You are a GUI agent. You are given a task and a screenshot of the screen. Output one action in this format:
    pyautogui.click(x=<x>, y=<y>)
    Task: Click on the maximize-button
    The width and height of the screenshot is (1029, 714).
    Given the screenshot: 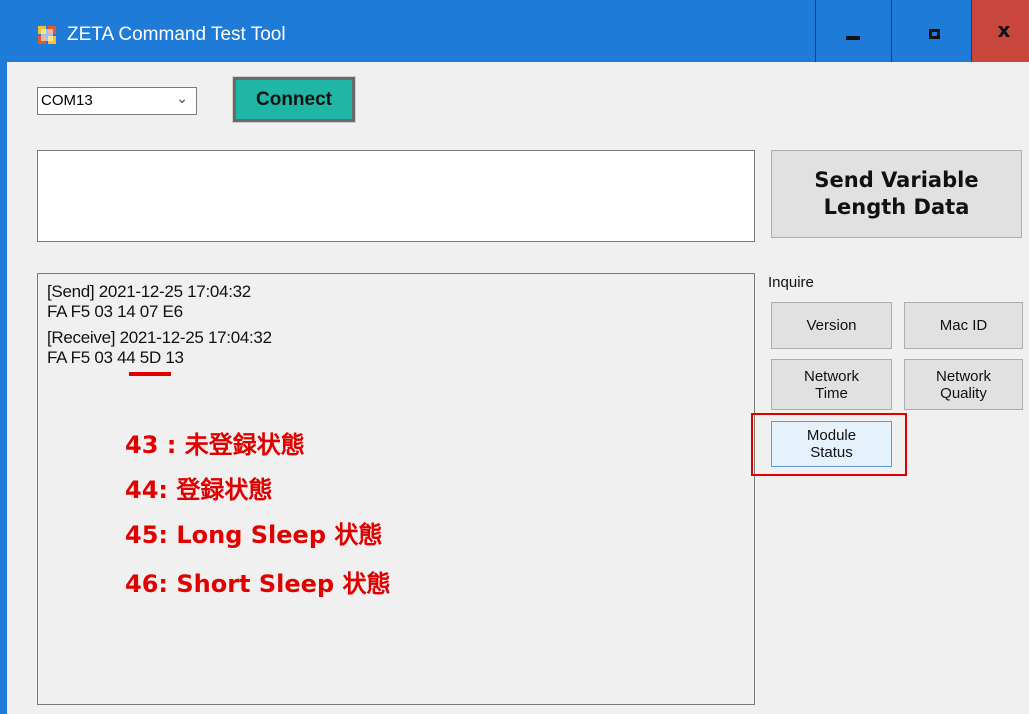 What is the action you would take?
    pyautogui.click(x=931, y=31)
    